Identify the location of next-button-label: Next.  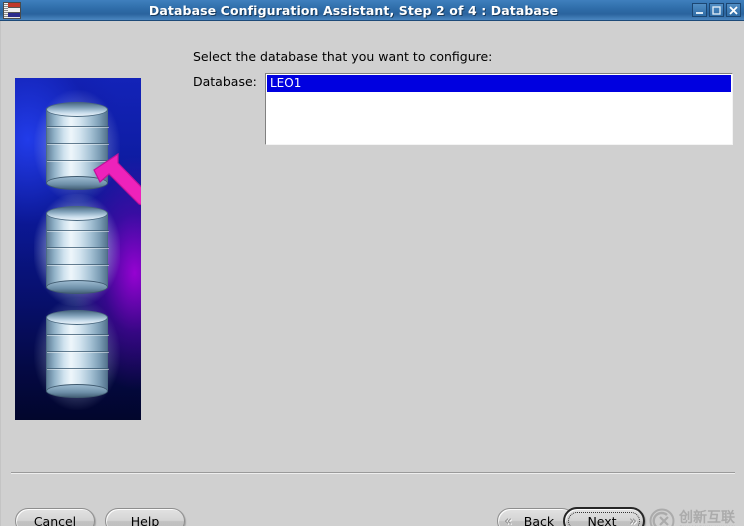
(602, 520).